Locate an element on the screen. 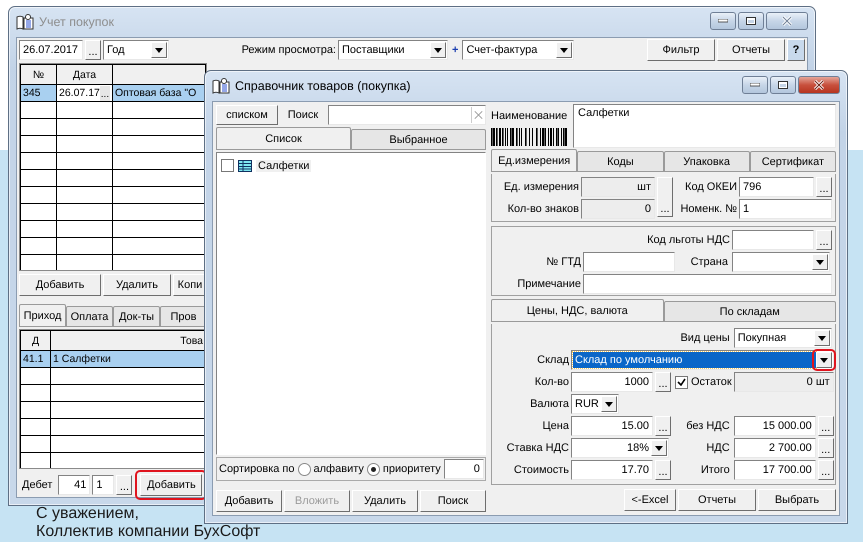  vat-benefit-field is located at coordinates (773, 240).